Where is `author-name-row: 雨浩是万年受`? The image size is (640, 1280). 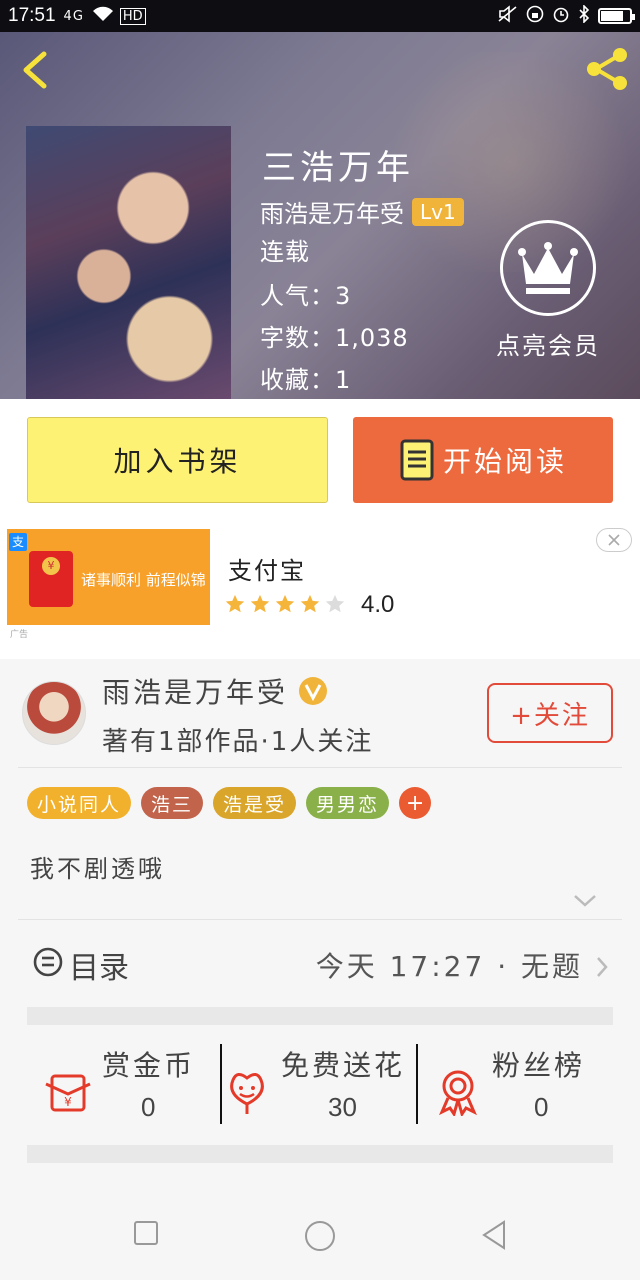
author-name-row: 雨浩是万年受 is located at coordinates (215, 691).